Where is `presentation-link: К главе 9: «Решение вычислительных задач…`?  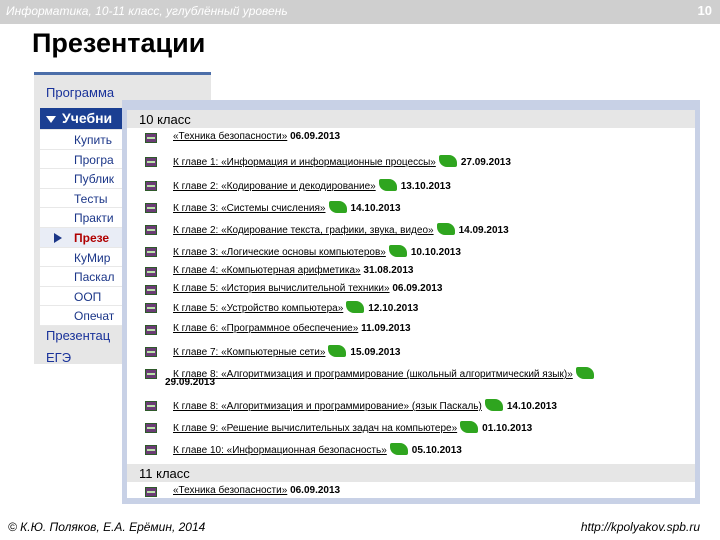 presentation-link: К главе 9: «Решение вычислительных задач… is located at coordinates (315, 428).